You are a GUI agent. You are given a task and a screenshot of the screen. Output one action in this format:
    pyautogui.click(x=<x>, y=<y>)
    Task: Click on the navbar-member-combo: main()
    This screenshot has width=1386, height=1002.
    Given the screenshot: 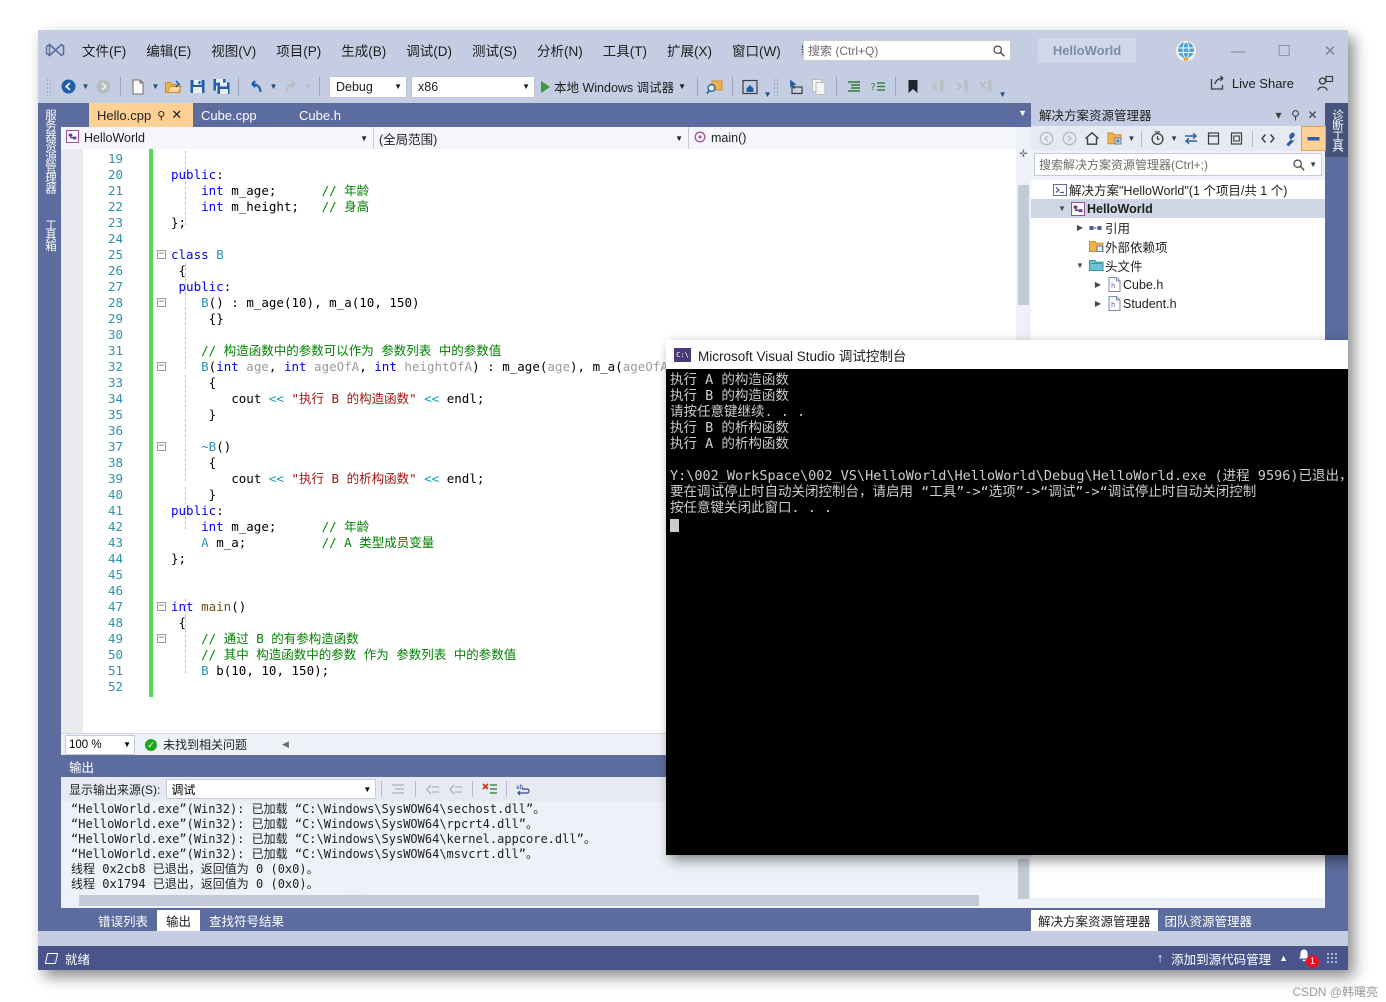 What is the action you would take?
    pyautogui.click(x=852, y=138)
    